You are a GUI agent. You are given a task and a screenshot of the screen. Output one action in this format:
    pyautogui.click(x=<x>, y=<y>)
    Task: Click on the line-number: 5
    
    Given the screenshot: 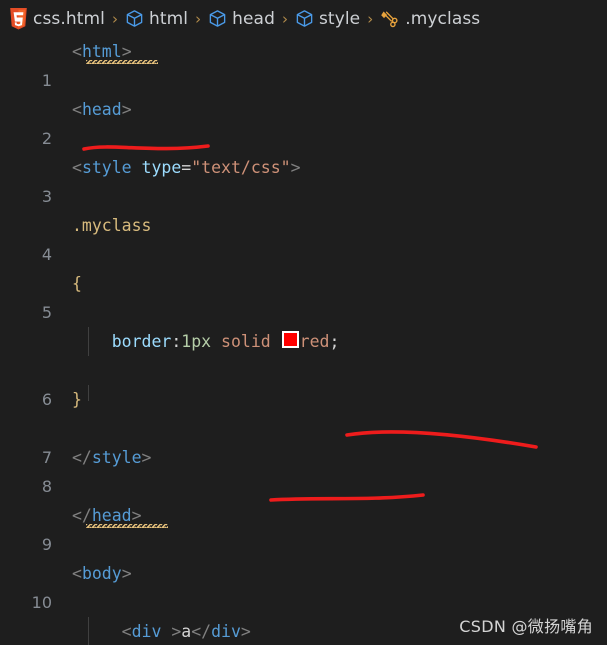 What is the action you would take?
    pyautogui.click(x=46, y=312)
    